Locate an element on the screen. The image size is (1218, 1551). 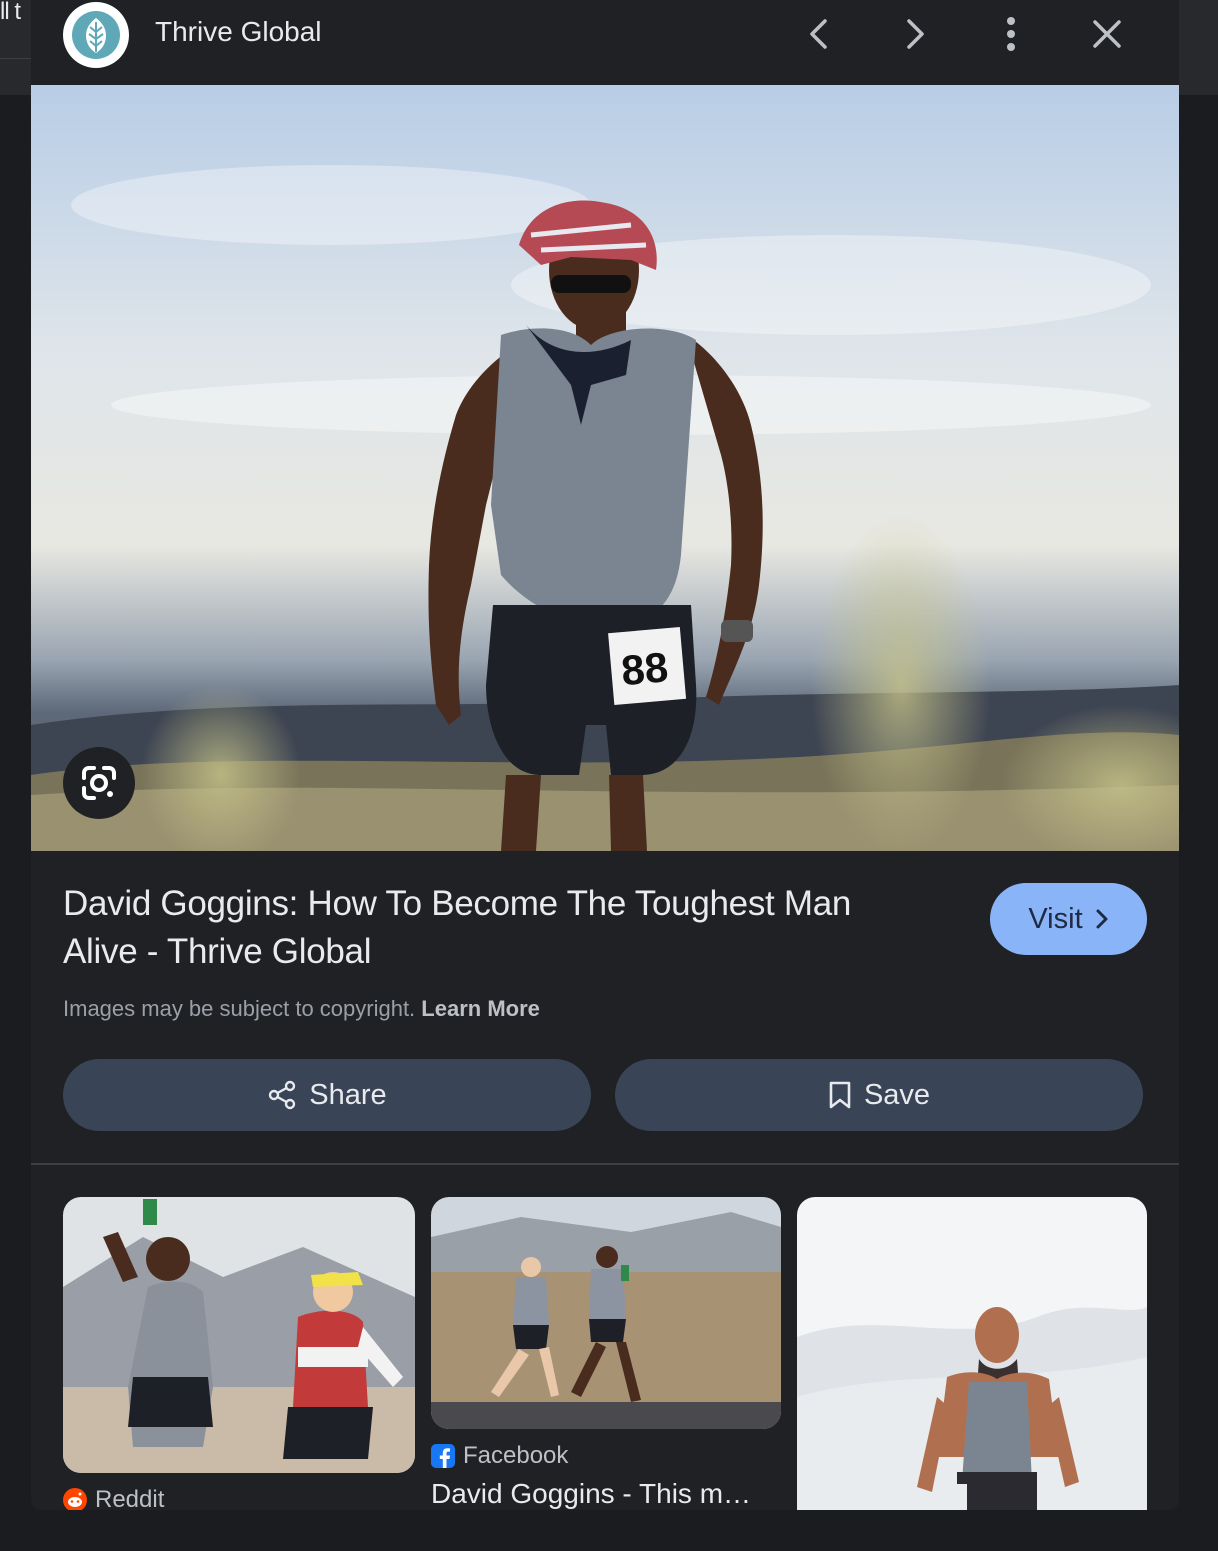
save-label: Save is located at coordinates (897, 1094).